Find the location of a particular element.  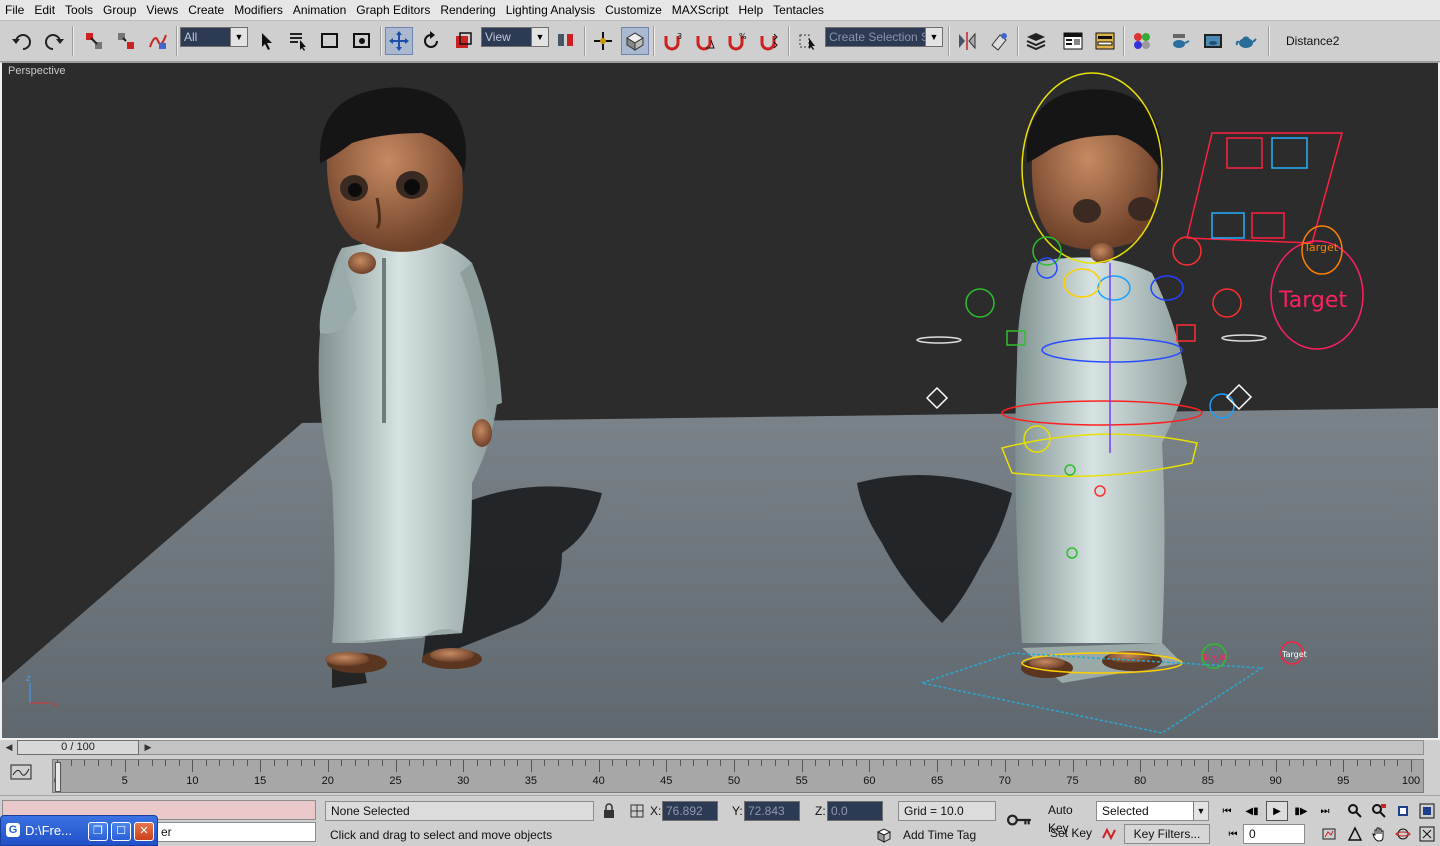

viewport-label: Perspective is located at coordinates (36, 71).